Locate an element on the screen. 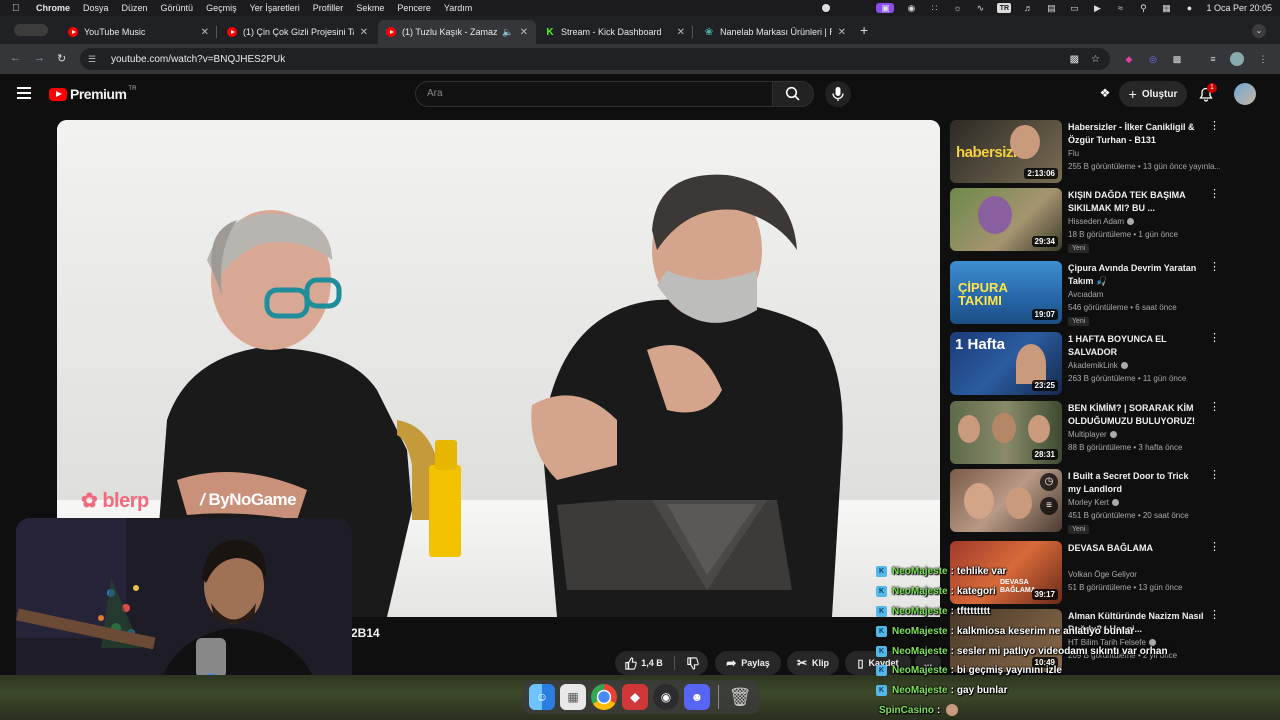 Image resolution: width=1280 pixels, height=720 pixels. finder-icon: ☺ is located at coordinates (542, 697).